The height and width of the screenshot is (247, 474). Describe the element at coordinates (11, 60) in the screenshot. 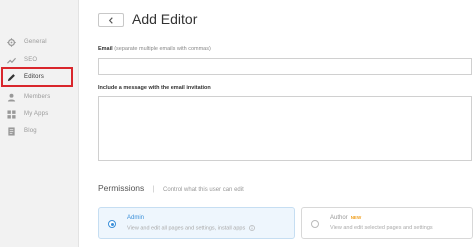

I see `trend-icon` at that location.